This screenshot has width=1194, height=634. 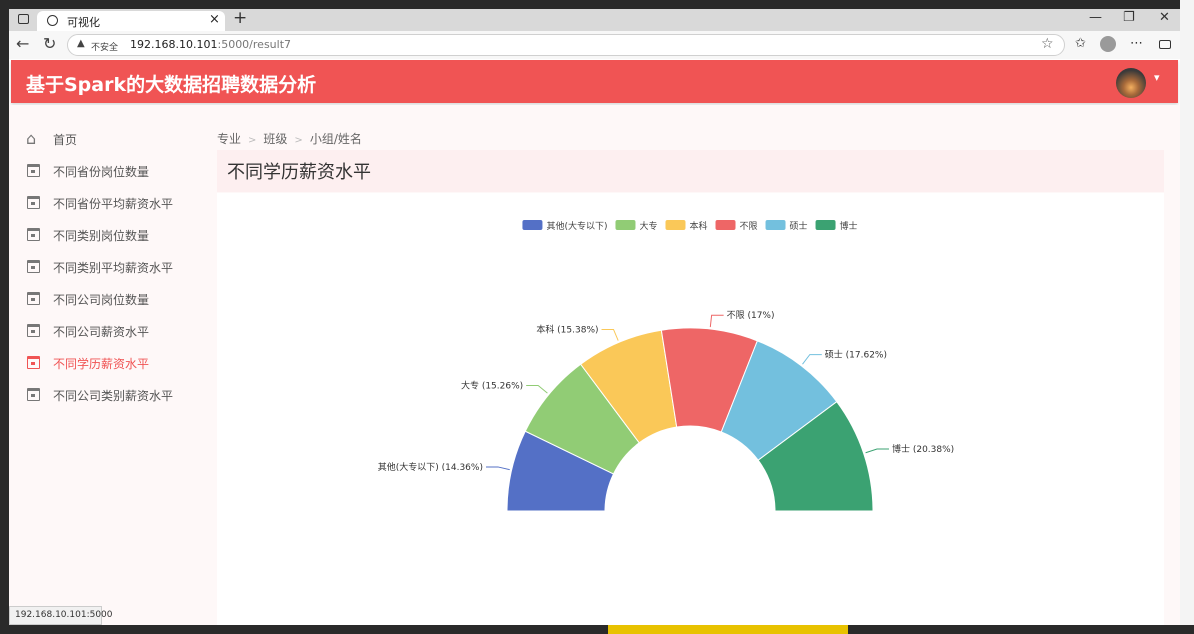 What do you see at coordinates (229, 139) in the screenshot?
I see `breadcrumb-item: 专业` at bounding box center [229, 139].